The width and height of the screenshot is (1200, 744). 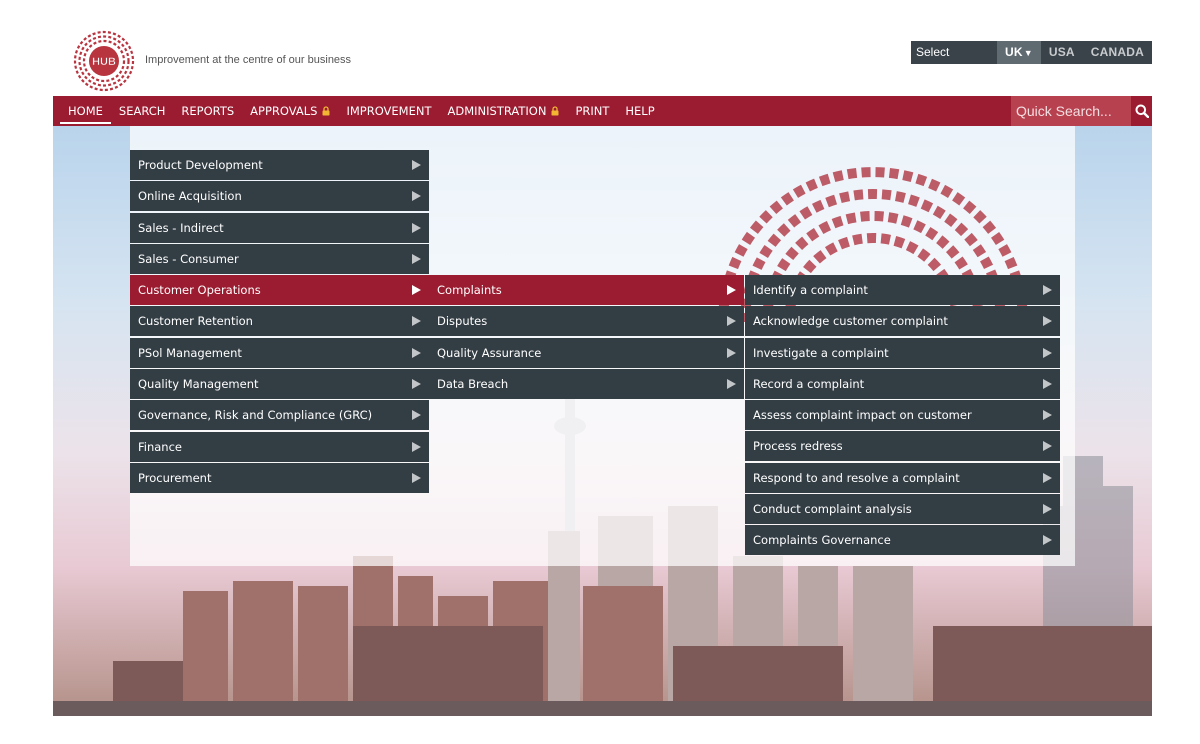 I want to click on menu-item-customer-operations: Customer Operations, so click(x=279, y=290).